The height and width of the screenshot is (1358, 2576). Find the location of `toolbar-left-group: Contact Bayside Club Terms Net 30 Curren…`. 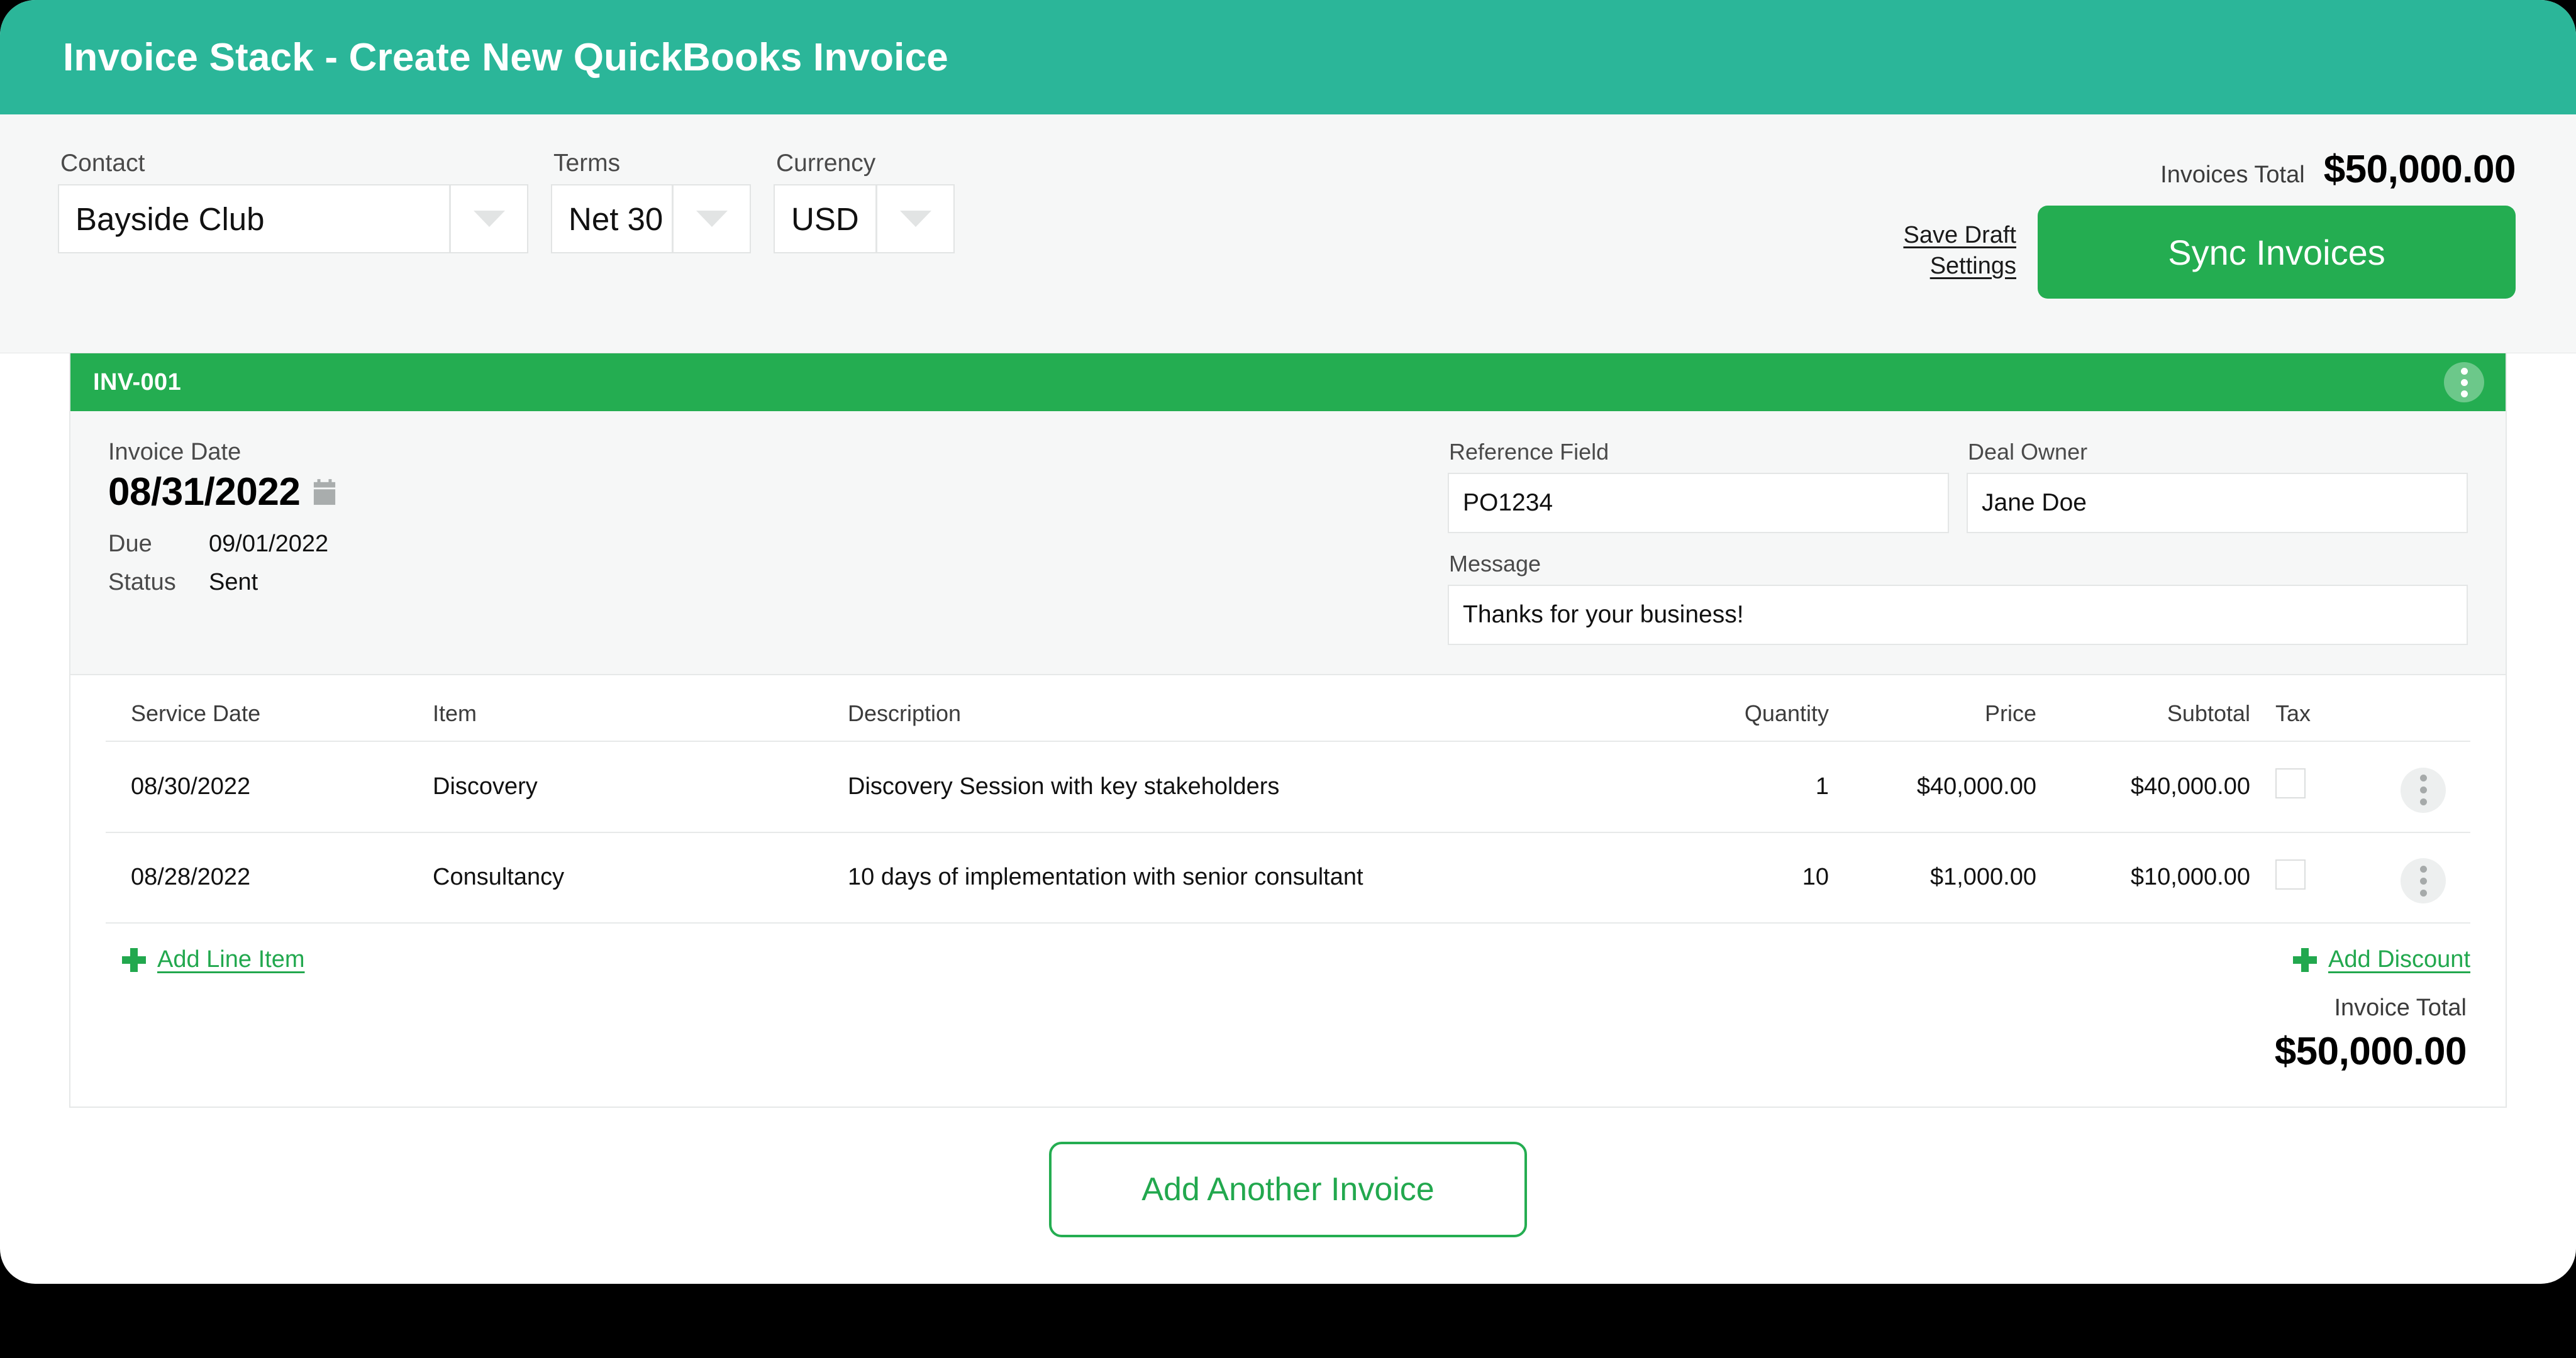

toolbar-left-group: Contact Bayside Club Terms Net 30 Curren… is located at coordinates (506, 202).